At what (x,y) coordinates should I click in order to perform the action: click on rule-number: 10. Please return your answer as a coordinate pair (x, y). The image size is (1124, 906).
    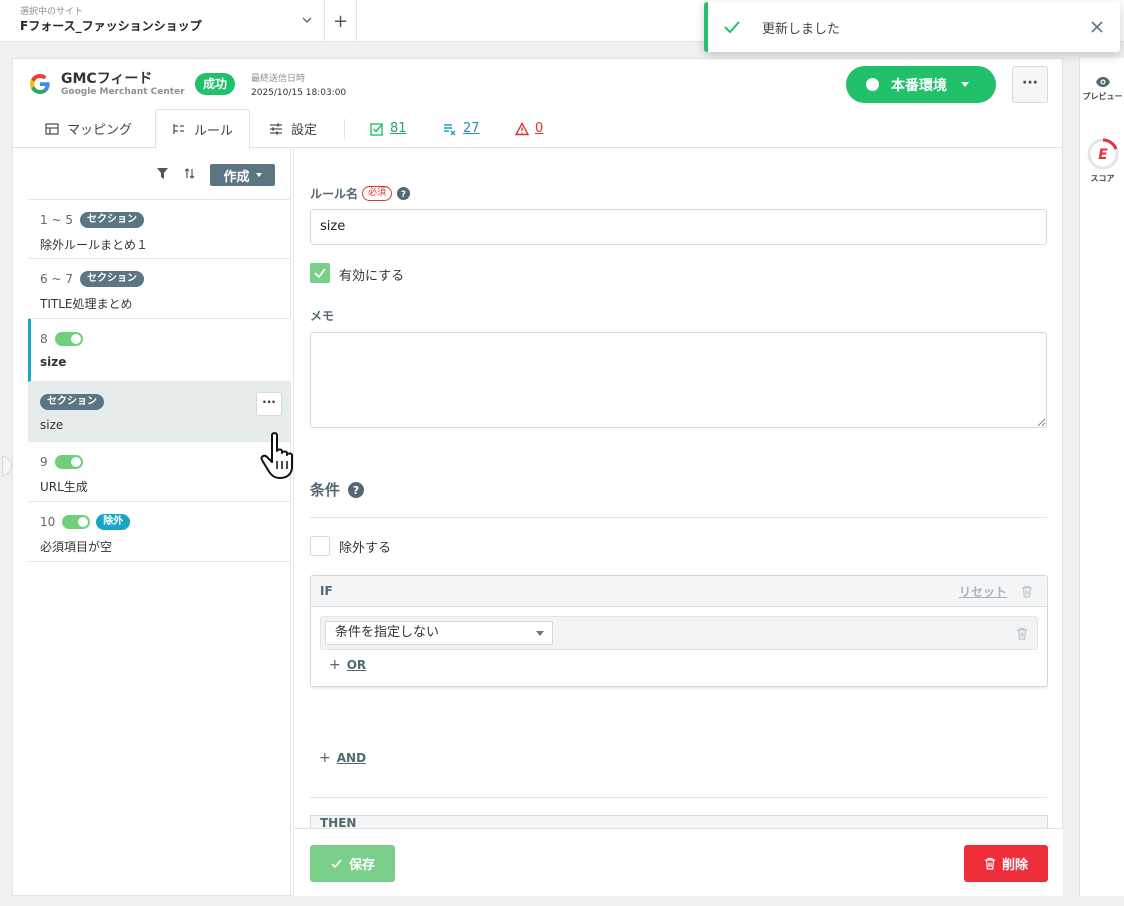
    Looking at the image, I should click on (48, 522).